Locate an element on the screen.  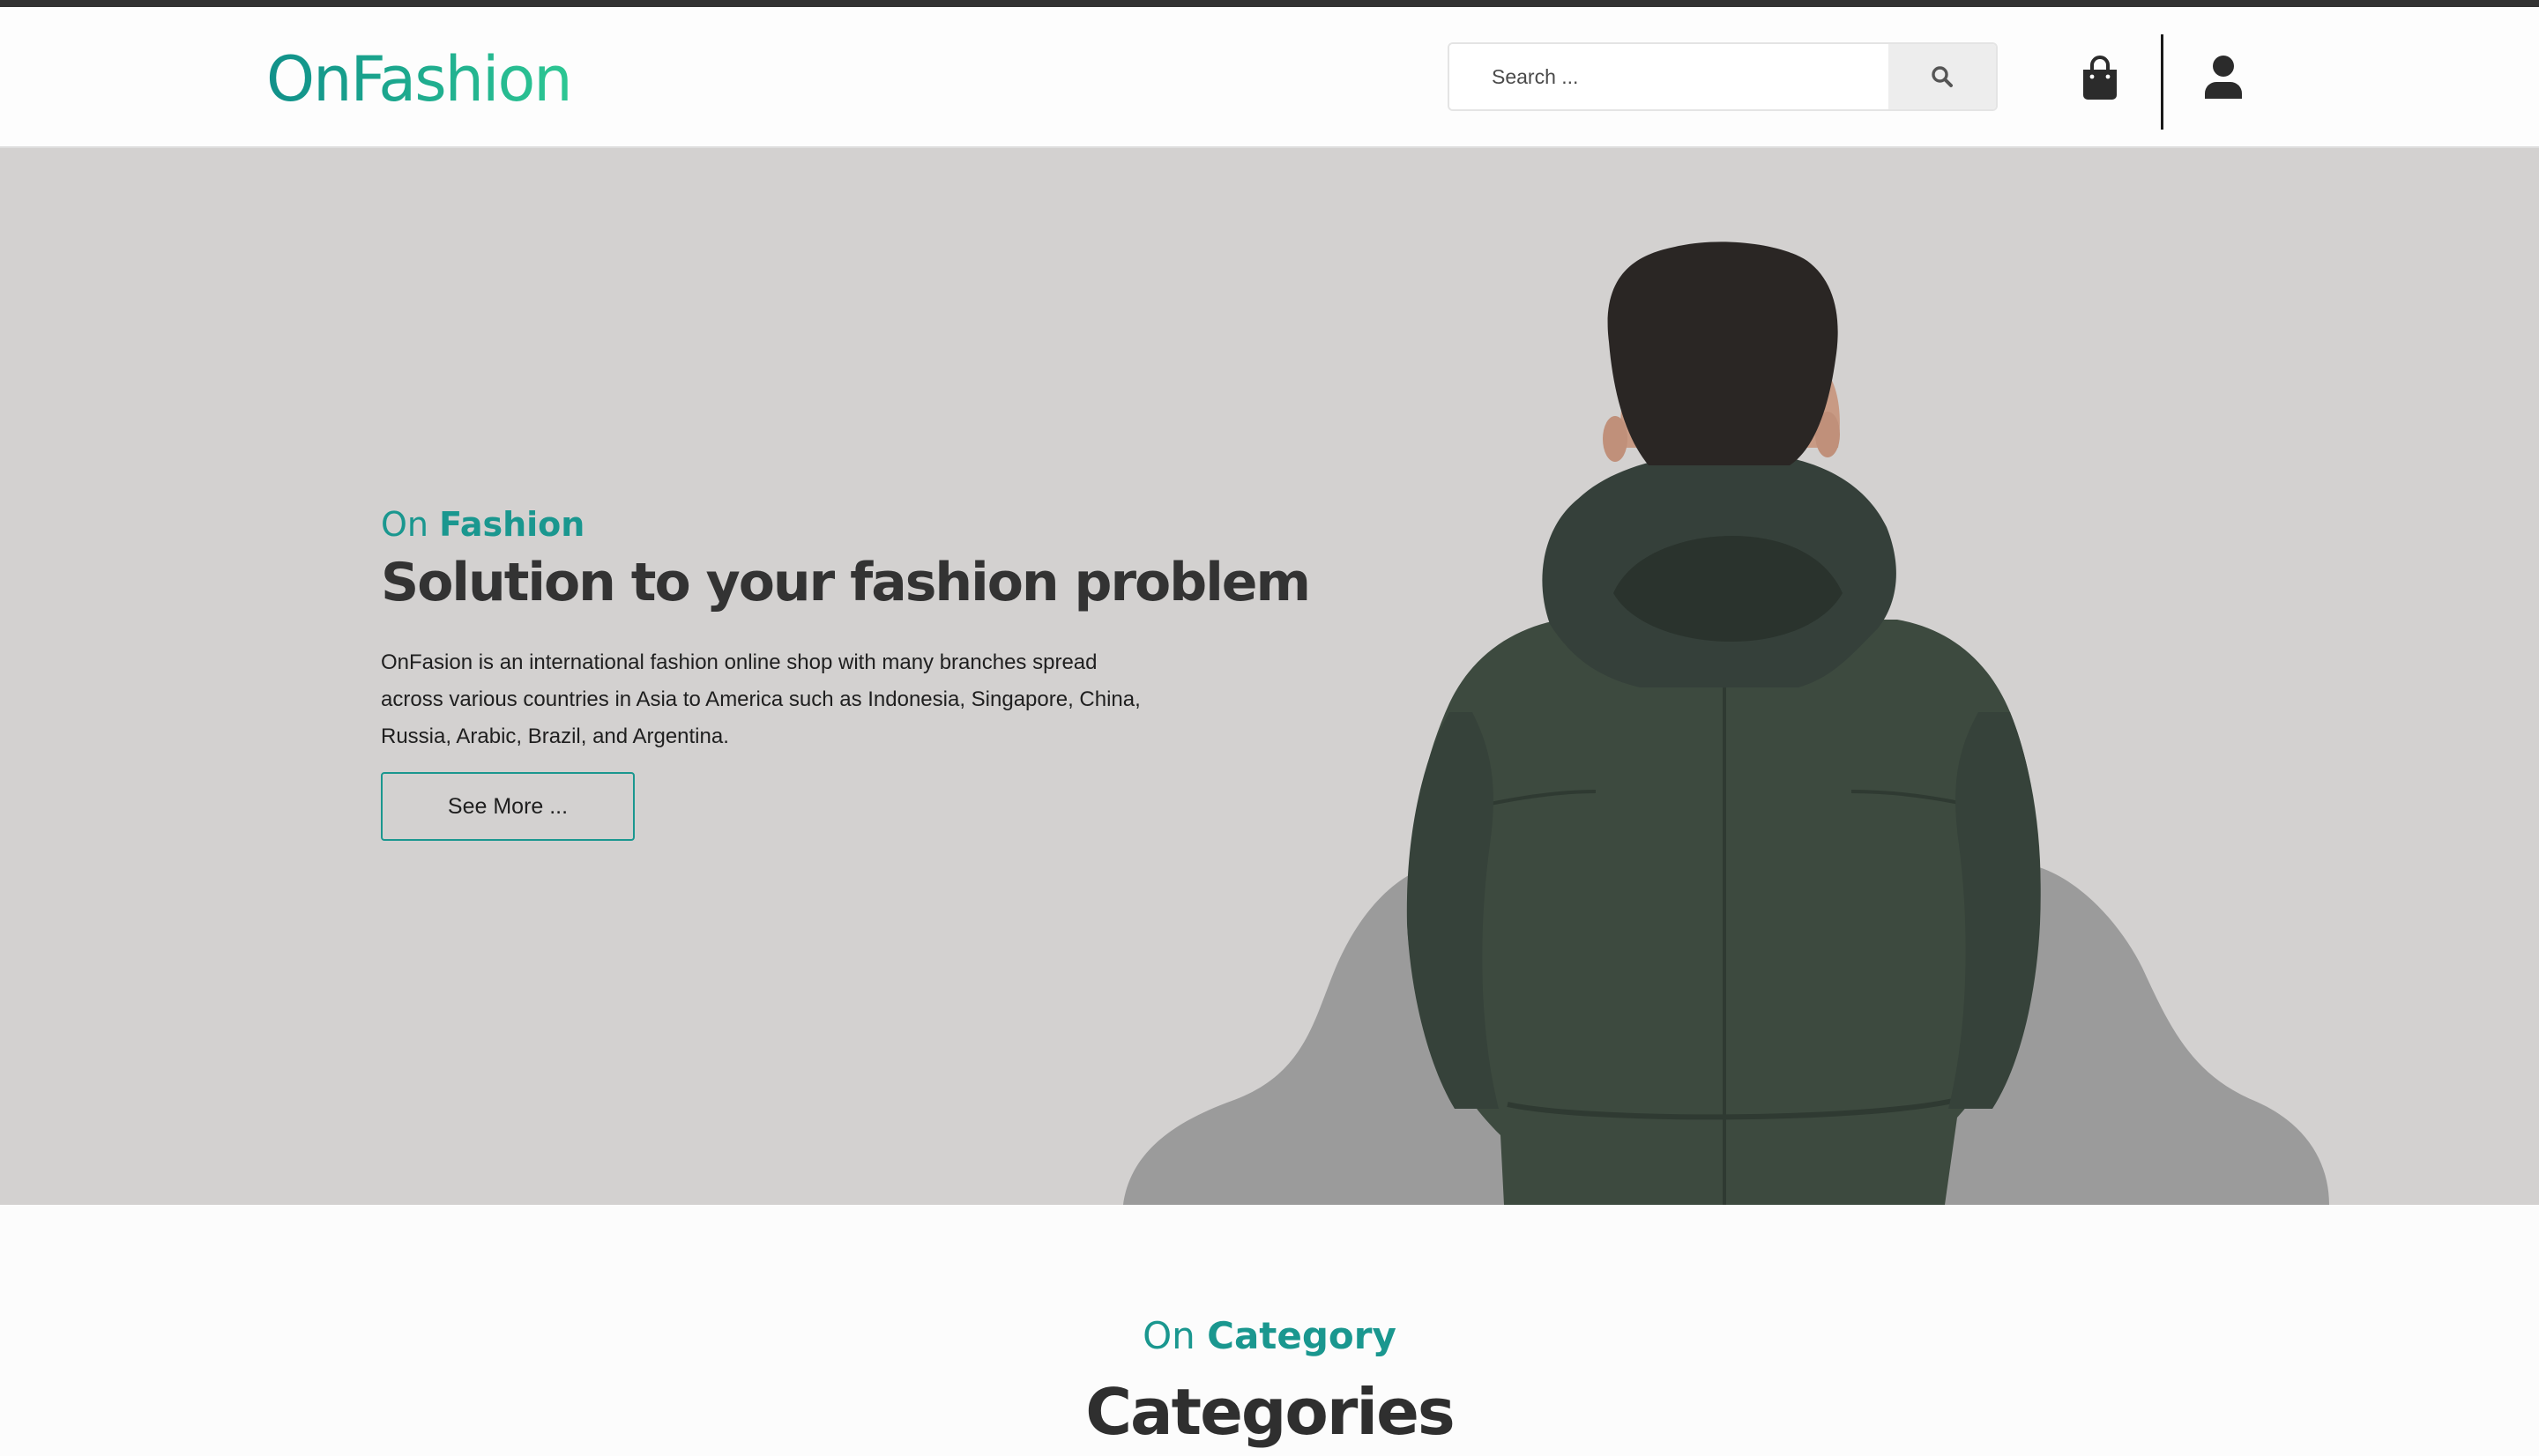
cart-button is located at coordinates (2100, 77).